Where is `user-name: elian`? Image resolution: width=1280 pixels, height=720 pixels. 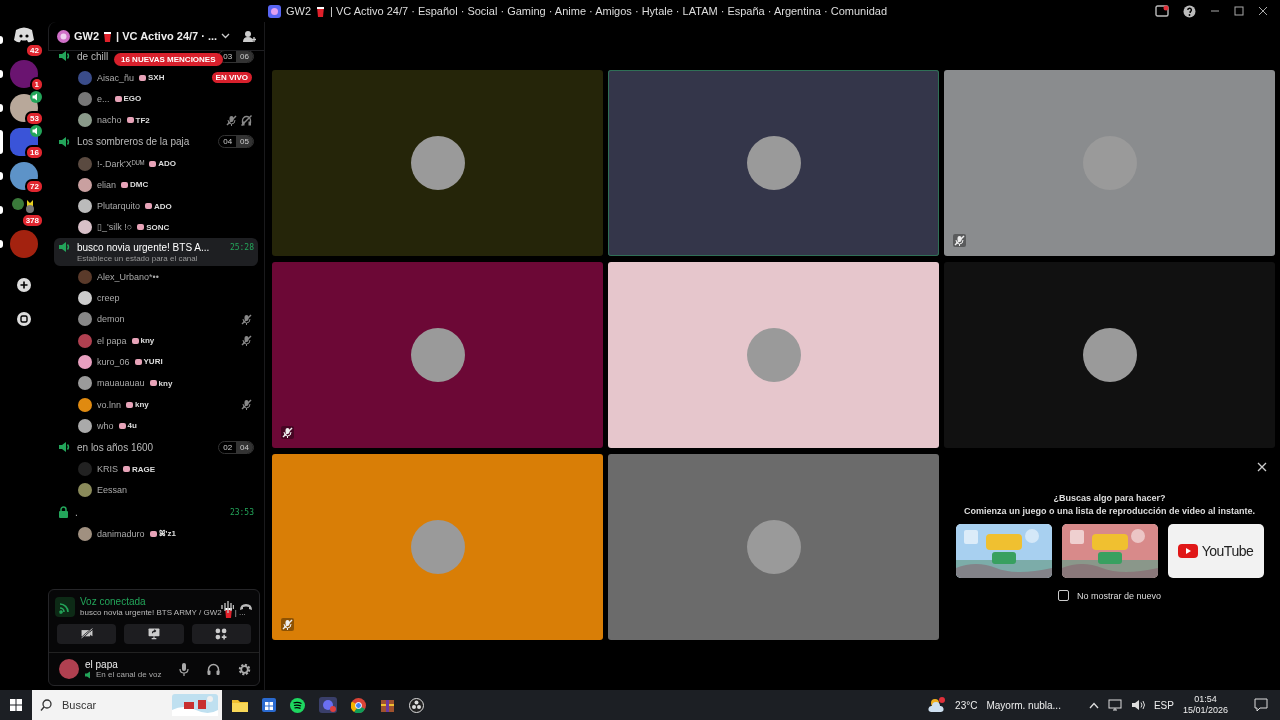 user-name: elian is located at coordinates (106, 184).